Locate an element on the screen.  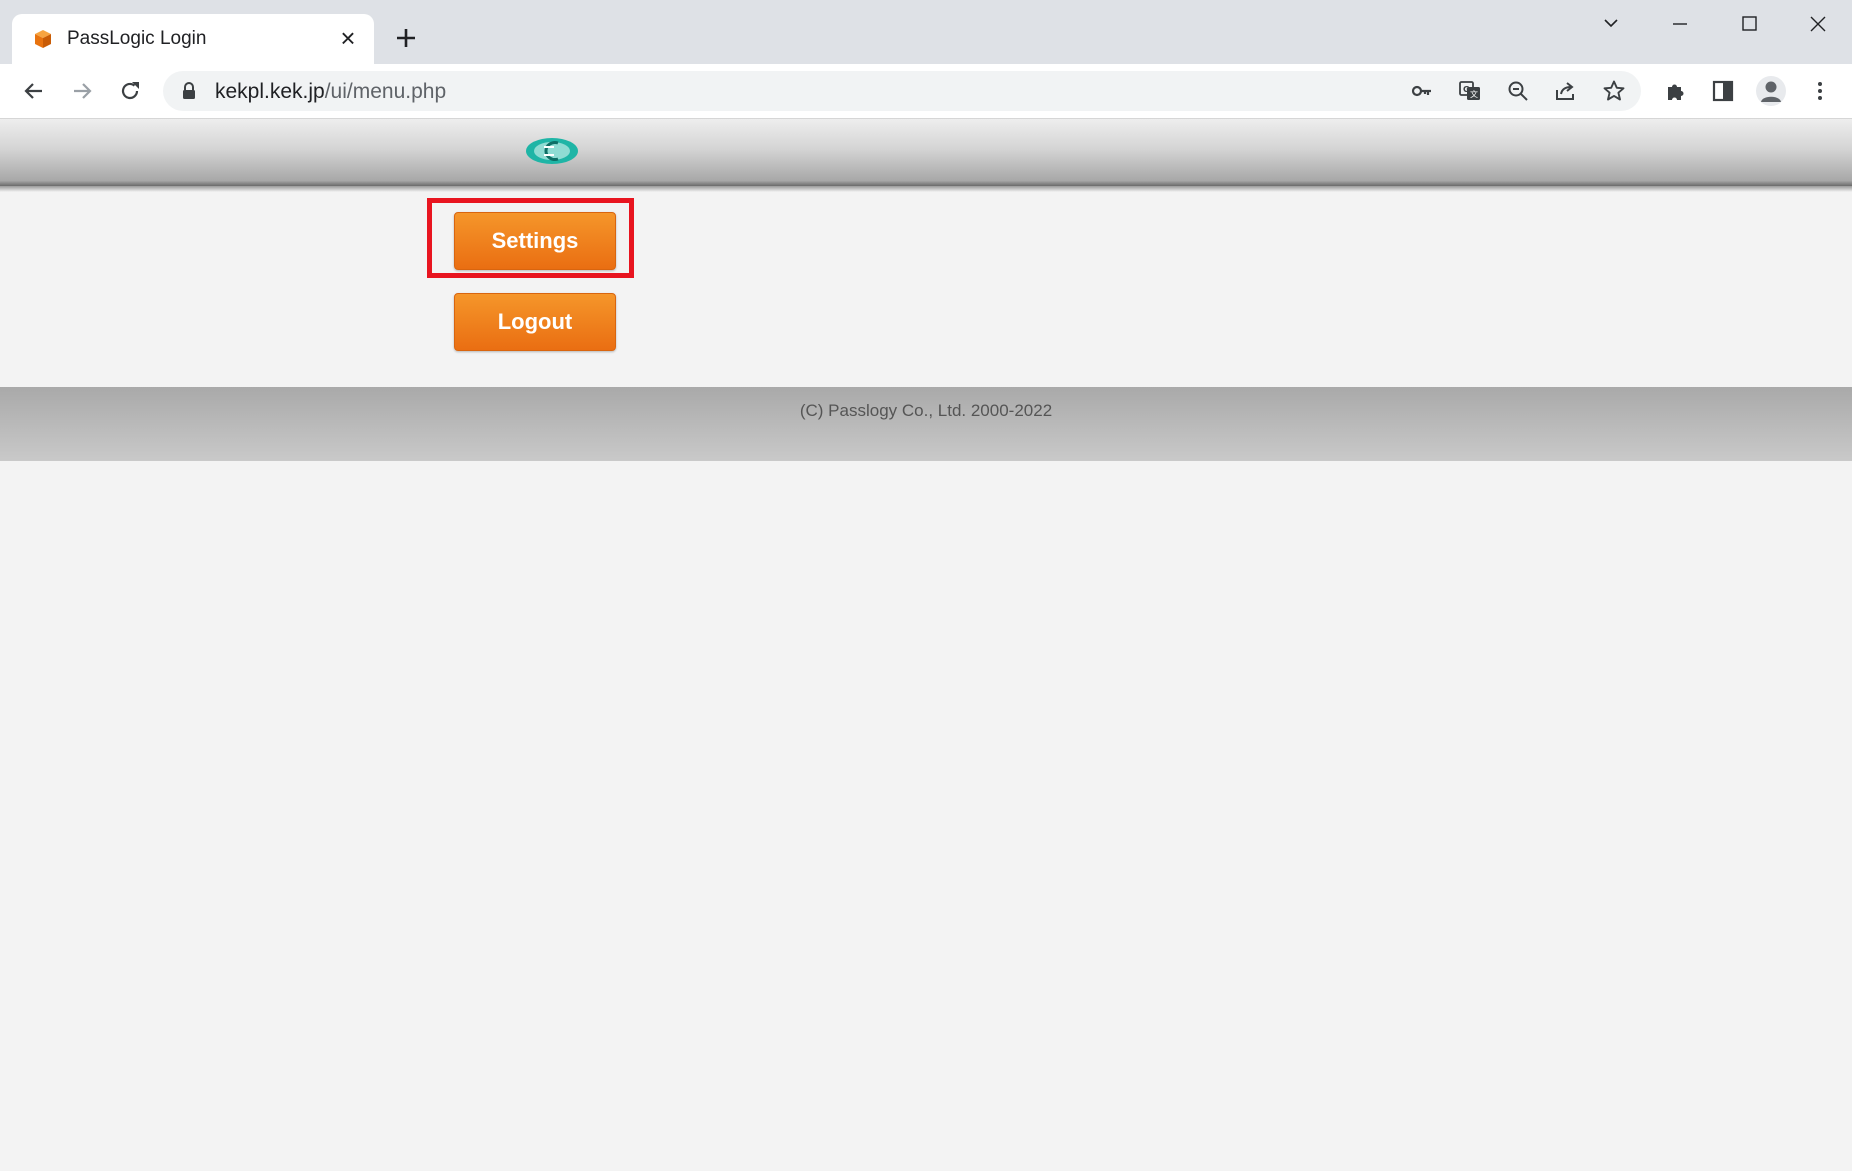
minimize-icon is located at coordinates (1680, 24).